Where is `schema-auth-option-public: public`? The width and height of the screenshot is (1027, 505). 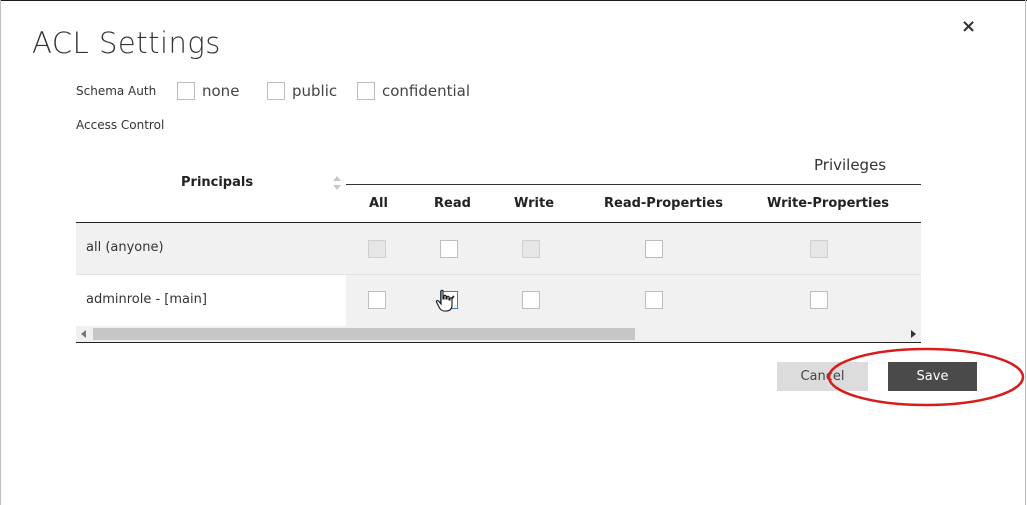 schema-auth-option-public: public is located at coordinates (302, 91).